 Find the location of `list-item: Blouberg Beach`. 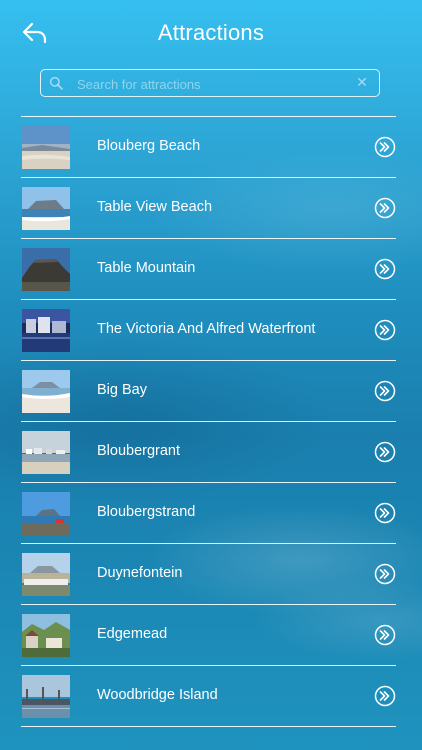

list-item: Blouberg Beach is located at coordinates (208, 147).